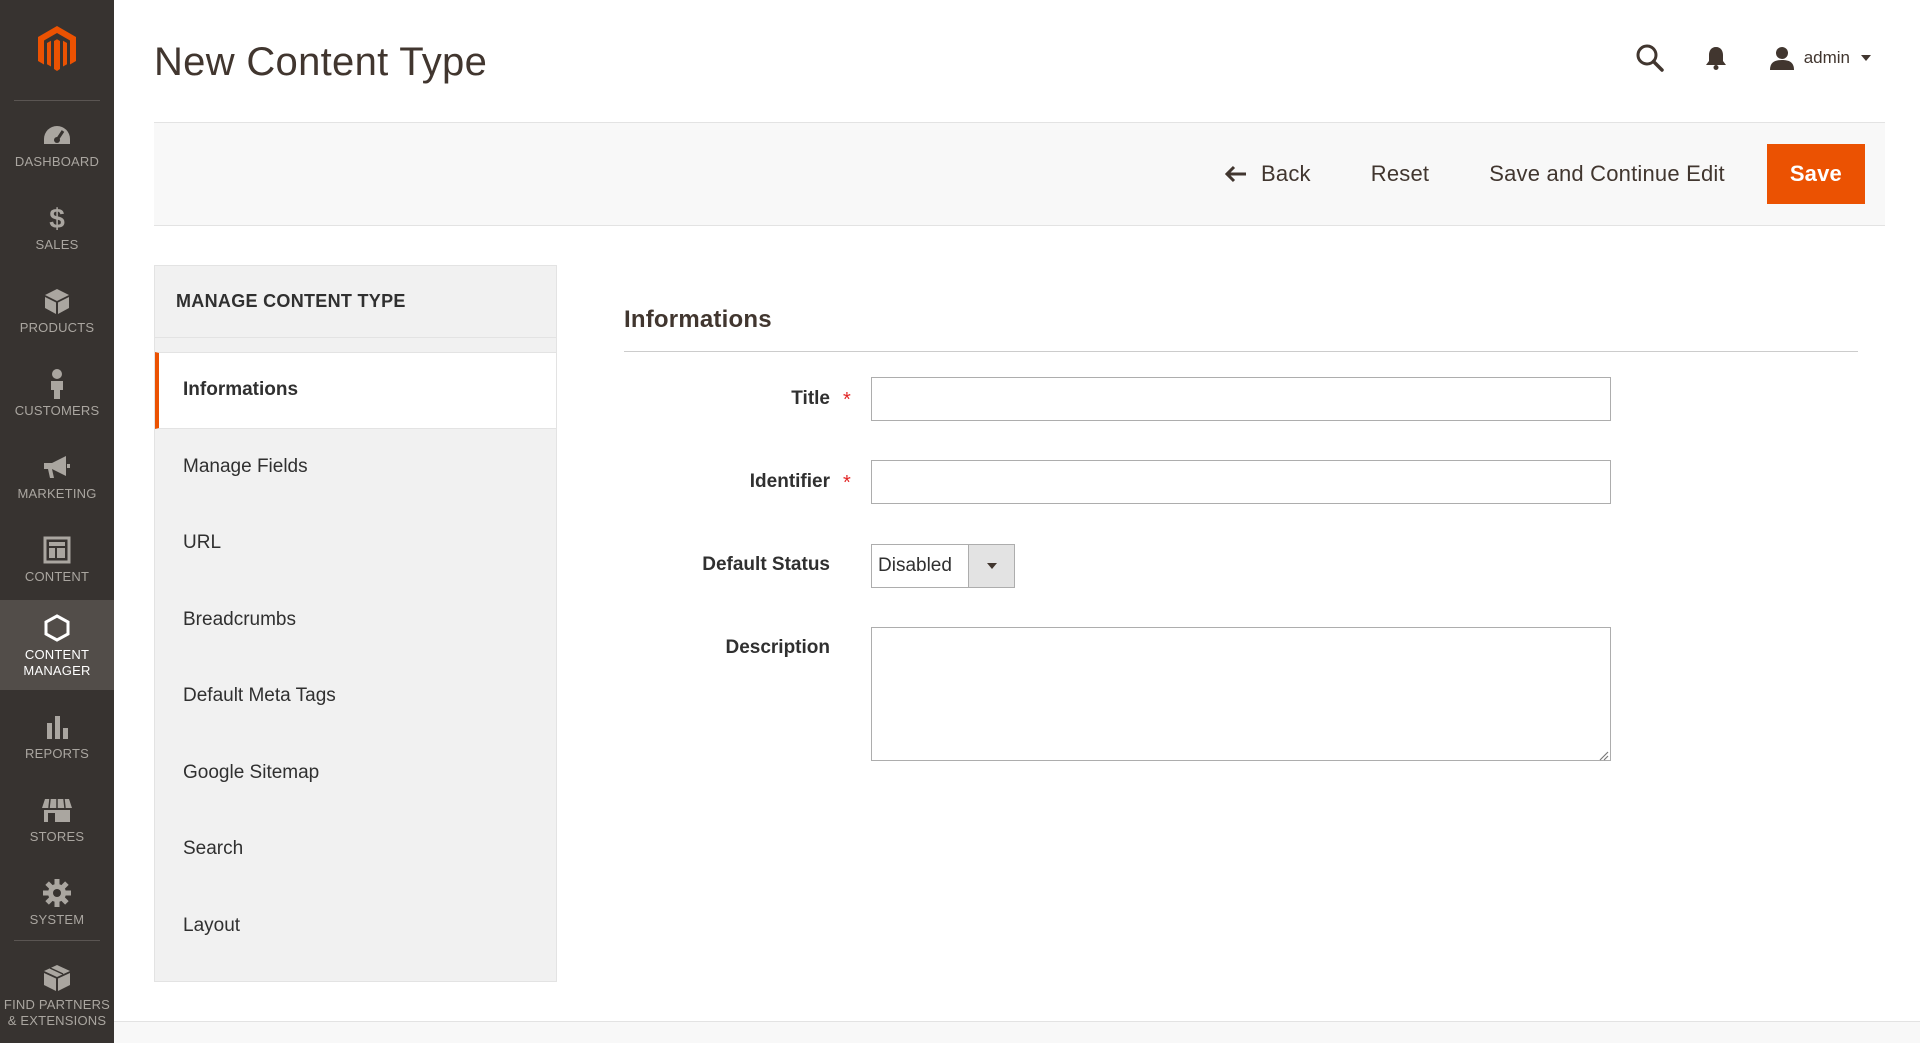 The width and height of the screenshot is (1920, 1043). Describe the element at coordinates (57, 550) in the screenshot. I see `layout-icon` at that location.